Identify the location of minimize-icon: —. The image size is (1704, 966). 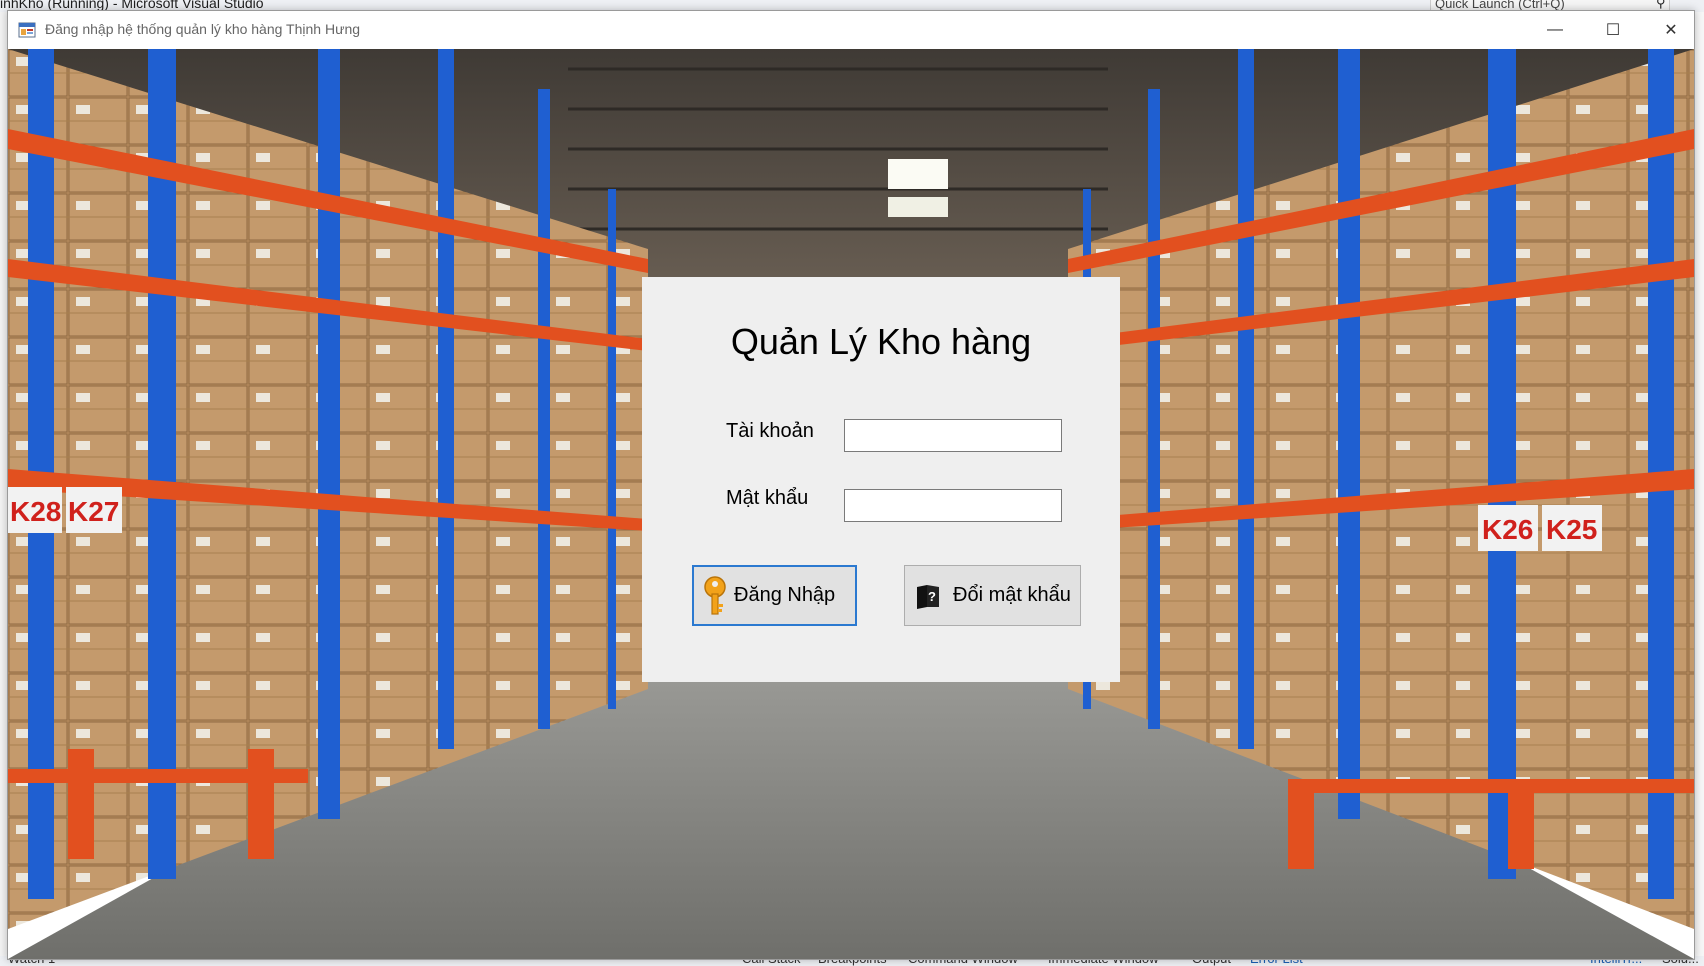
(1555, 29).